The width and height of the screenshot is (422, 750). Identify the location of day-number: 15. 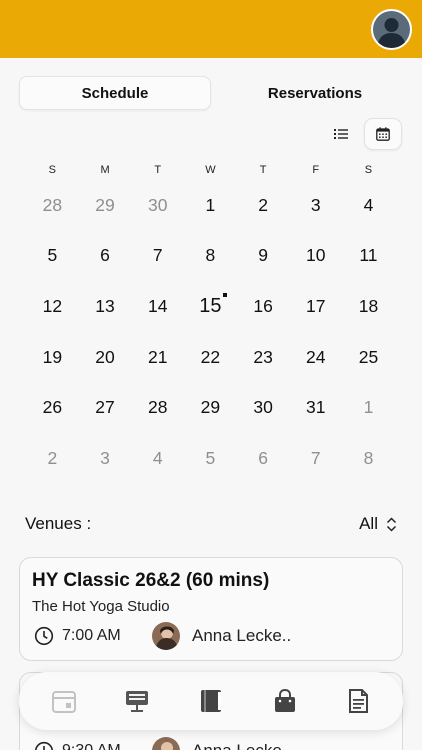
(210, 305).